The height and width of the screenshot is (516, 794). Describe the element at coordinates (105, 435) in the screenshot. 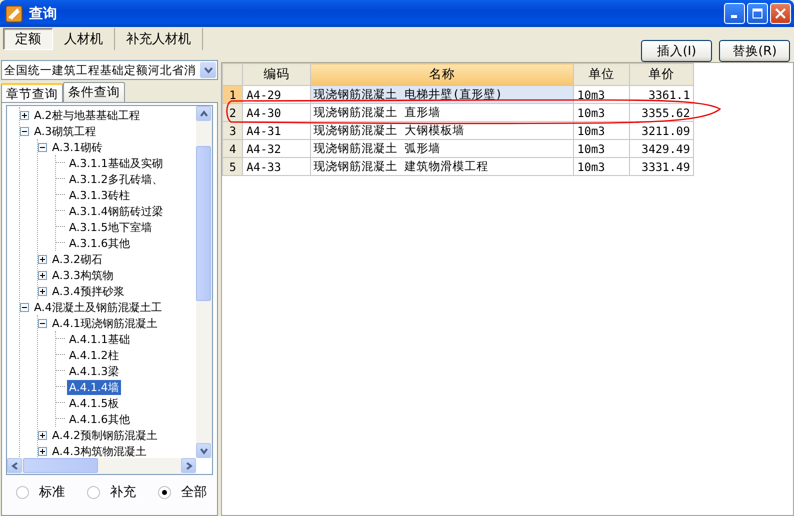

I see `tree-item: A.4.2预制钢筋混凝土` at that location.